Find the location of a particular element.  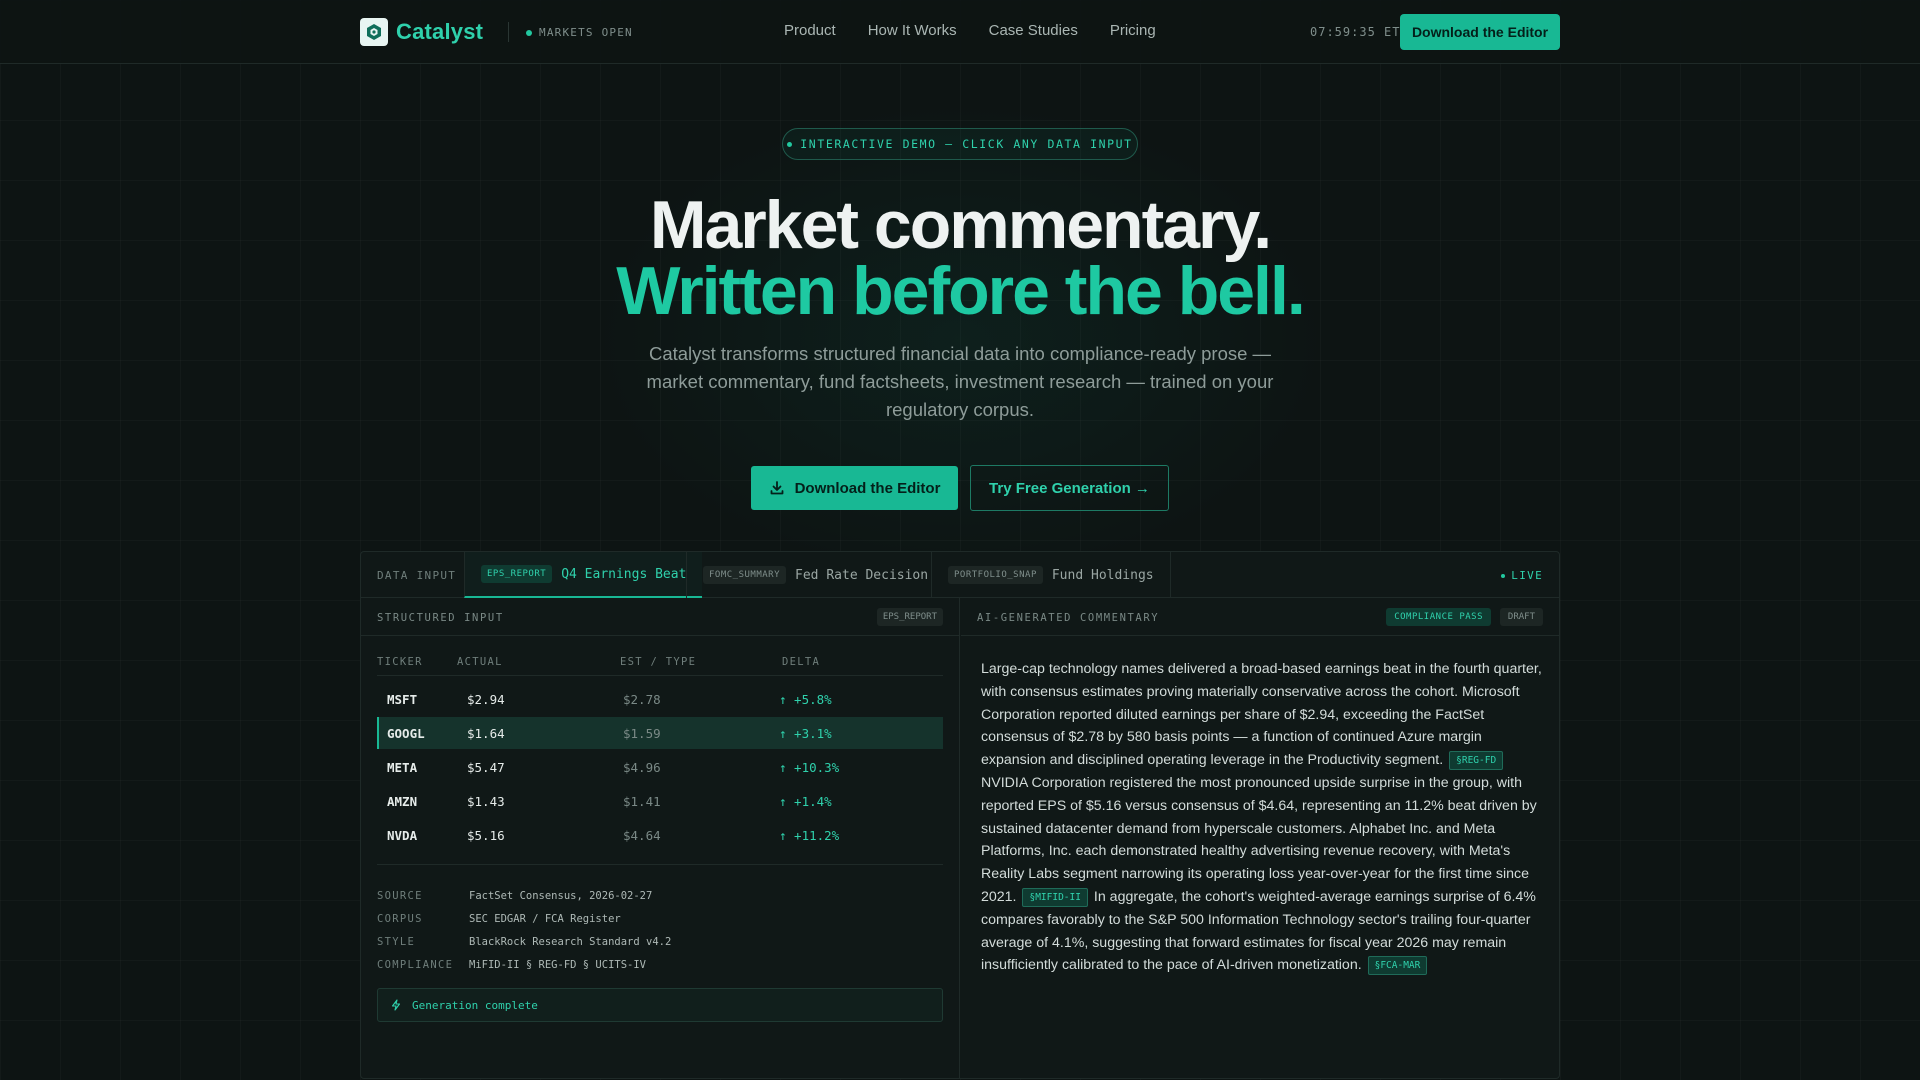

brand-name: Catalyst is located at coordinates (440, 31).